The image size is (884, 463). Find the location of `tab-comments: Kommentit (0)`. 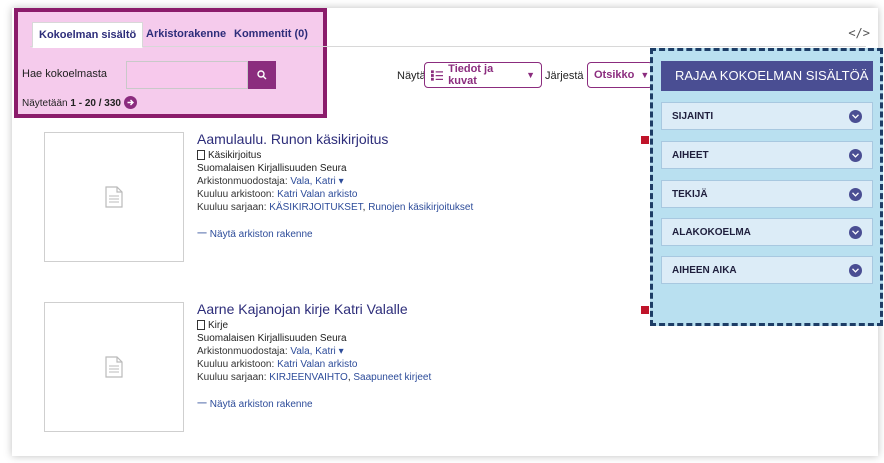

tab-comments: Kommentit (0) is located at coordinates (271, 34).